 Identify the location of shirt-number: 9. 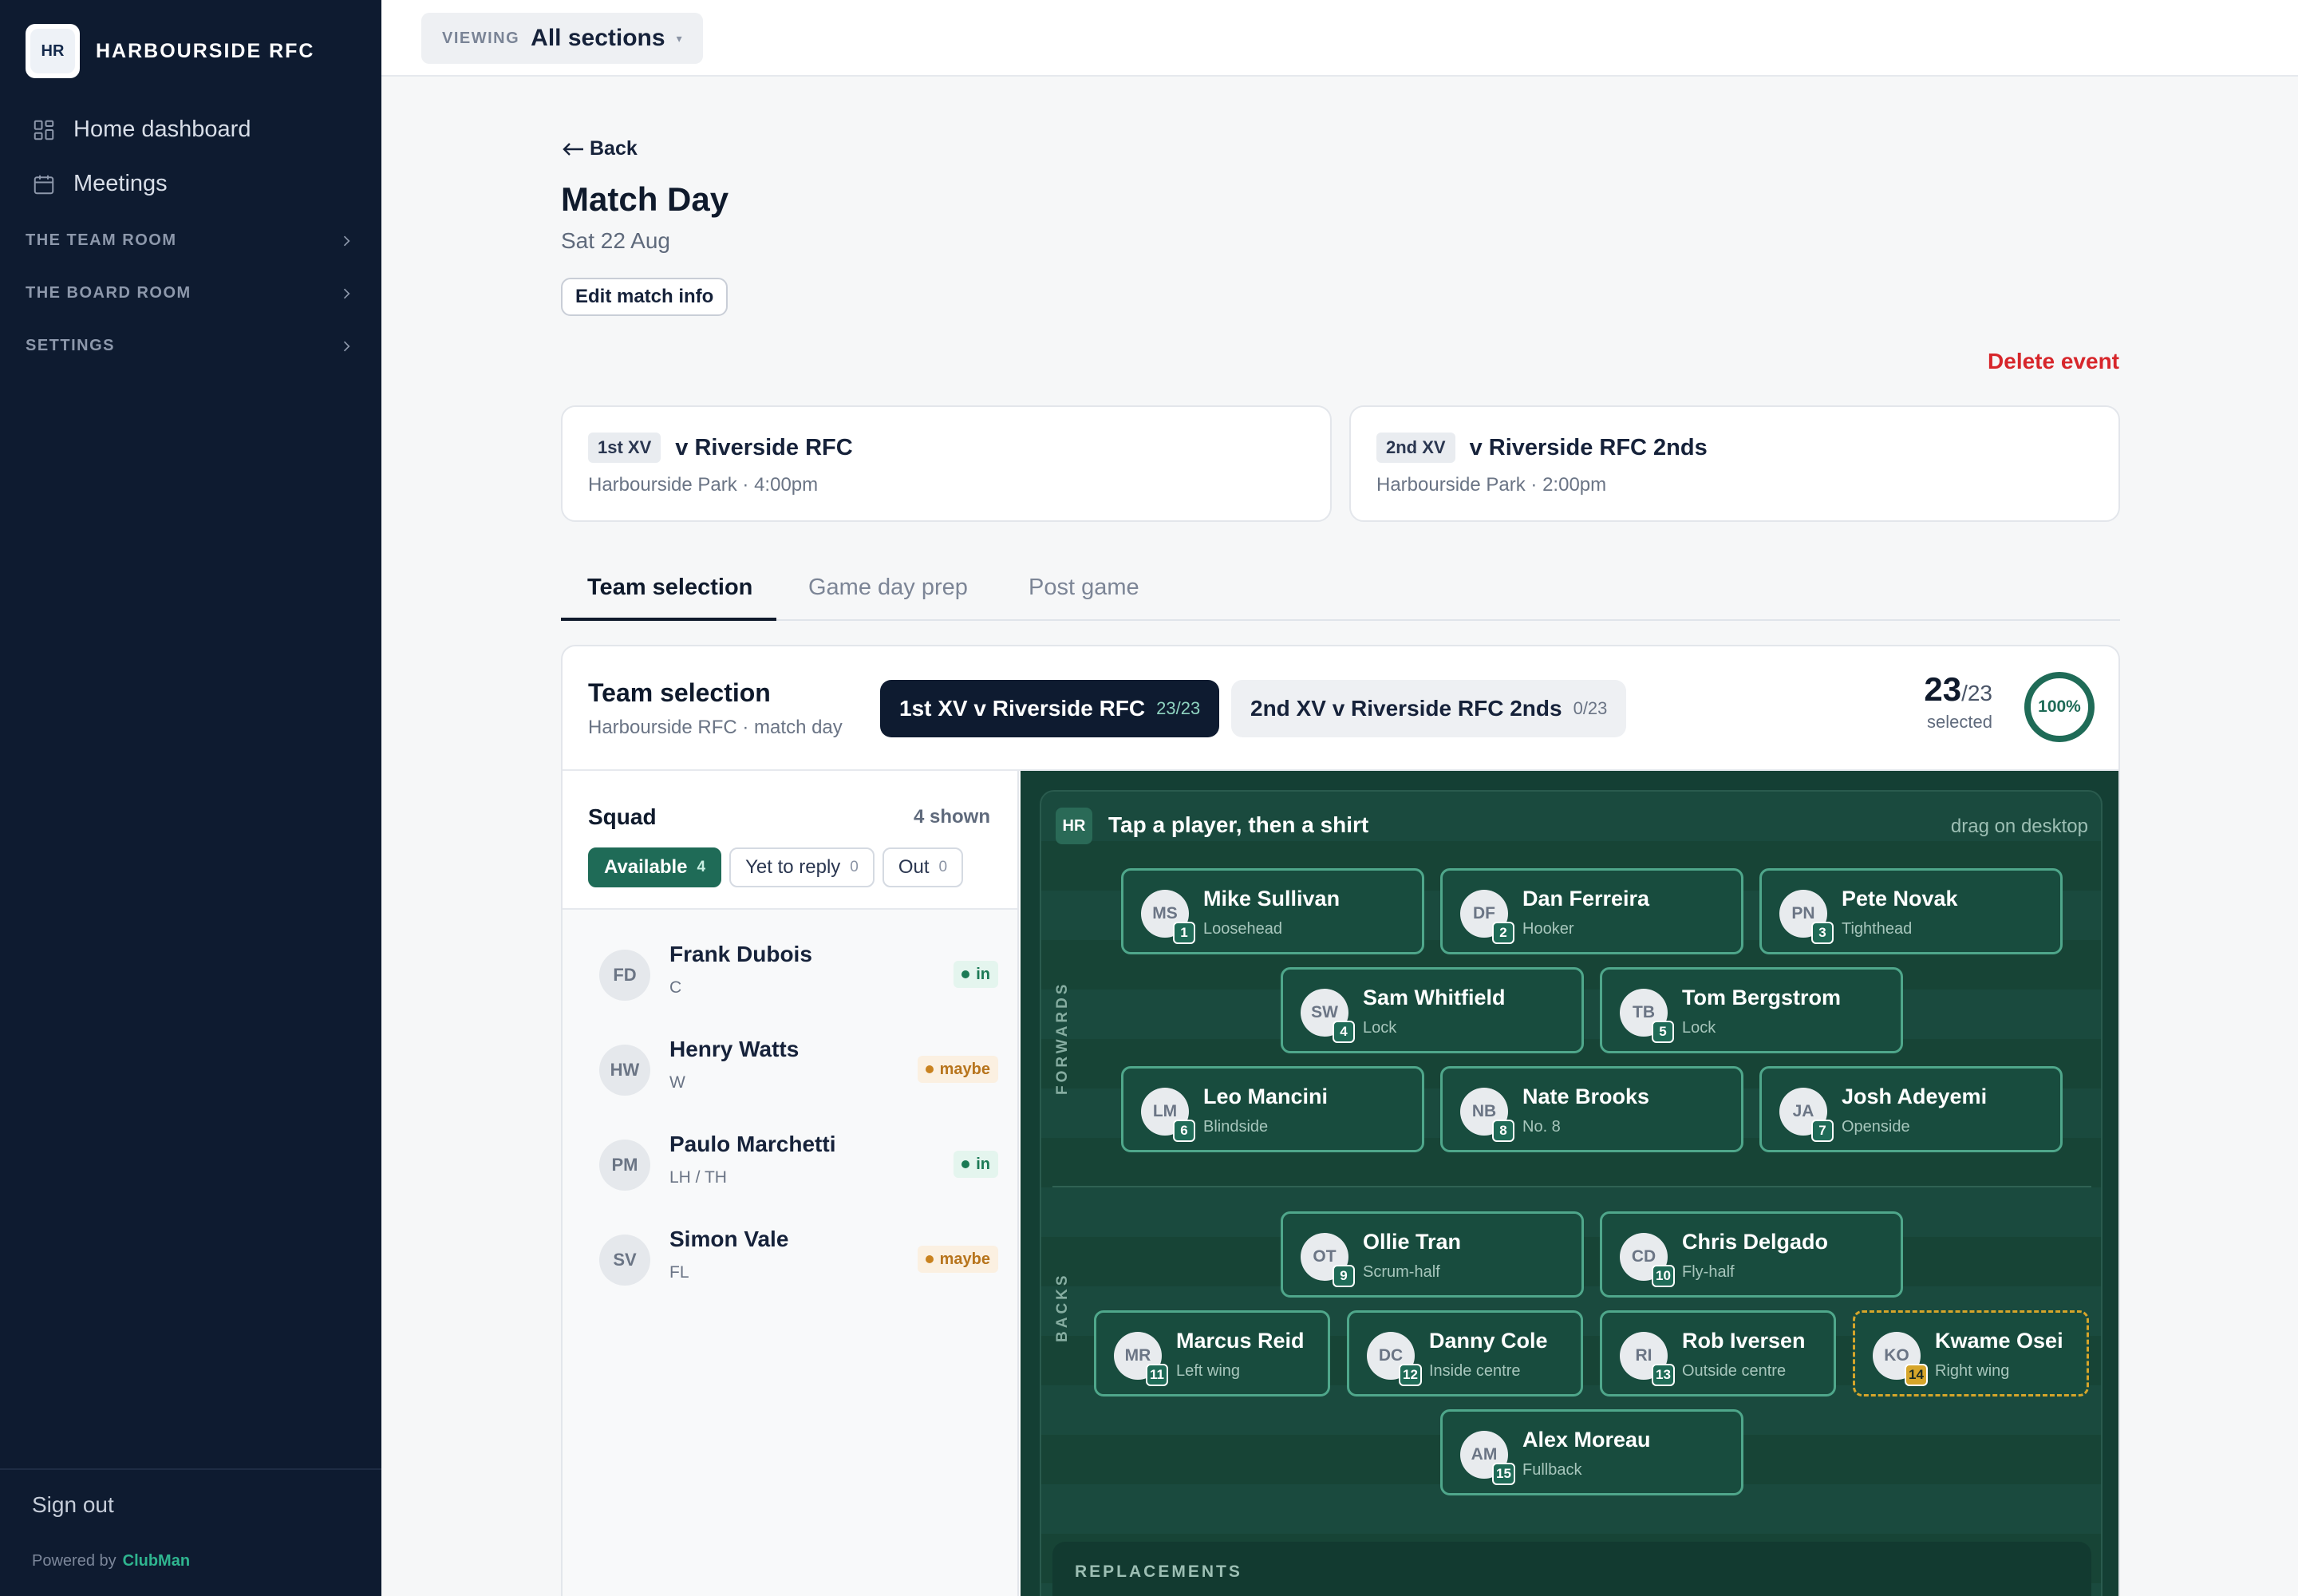
(1344, 1276).